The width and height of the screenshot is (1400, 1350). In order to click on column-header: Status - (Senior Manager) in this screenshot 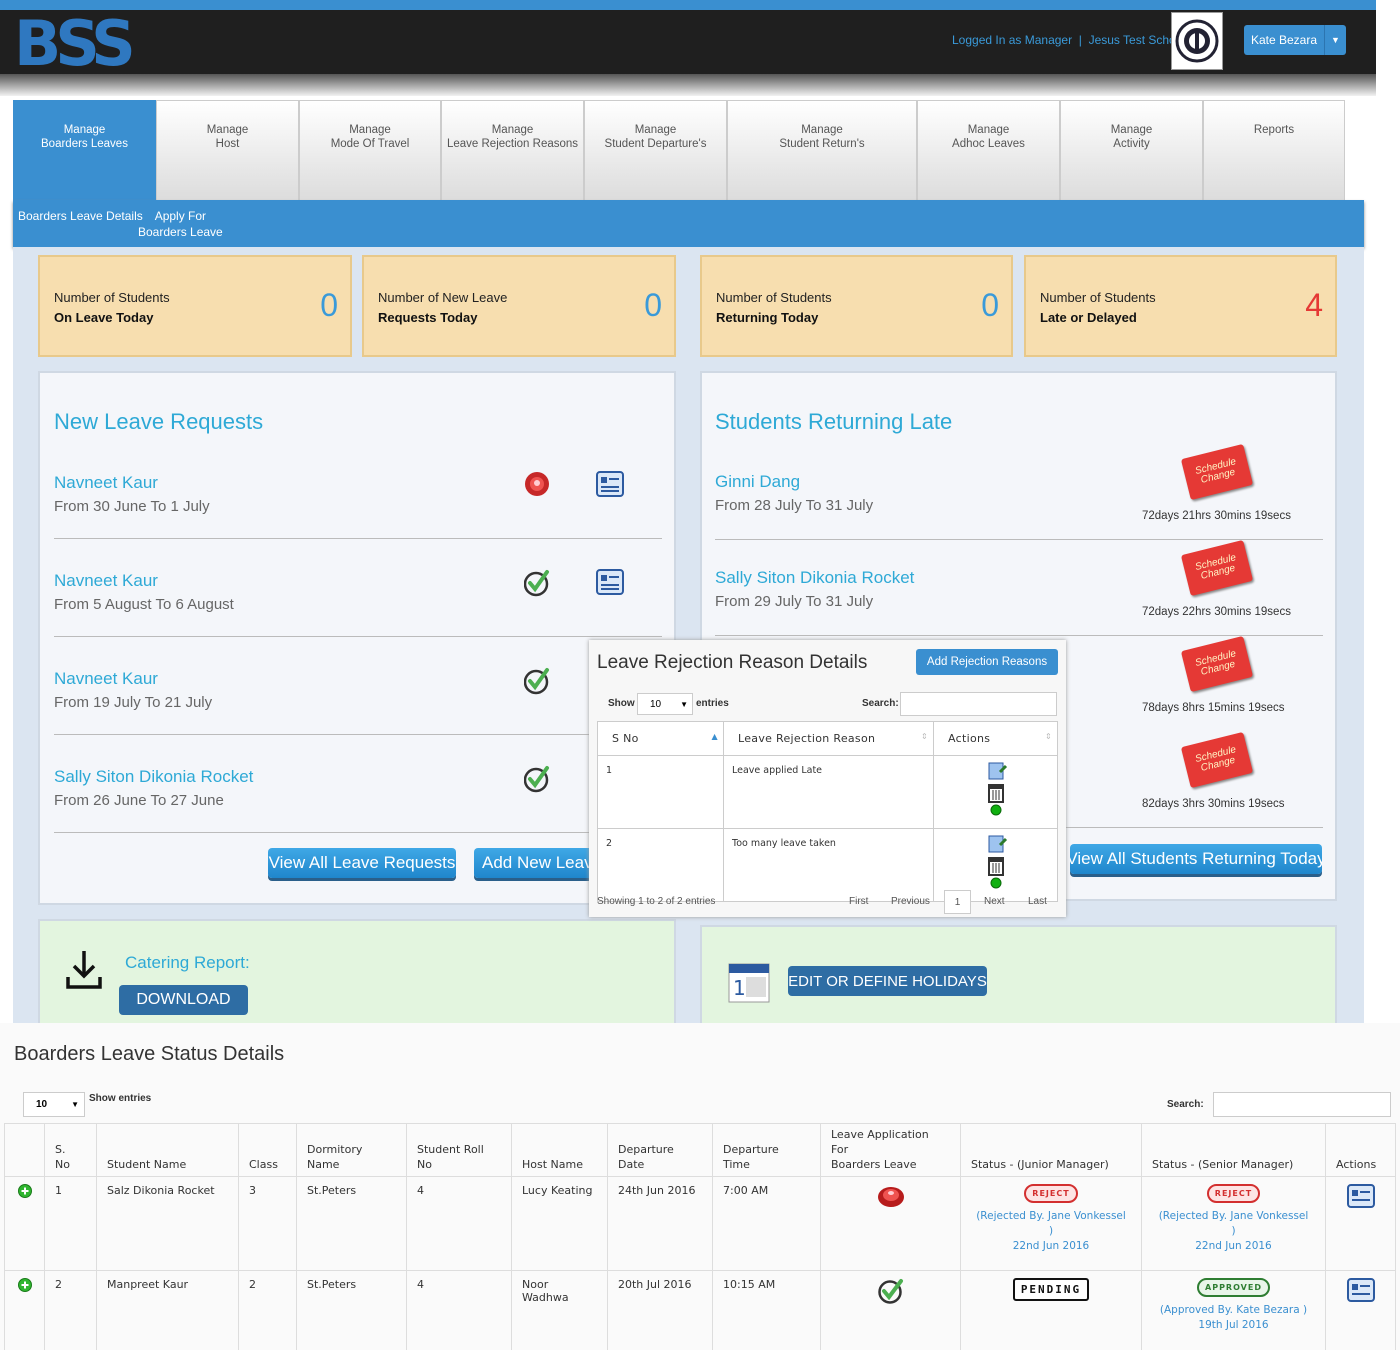, I will do `click(1233, 1150)`.